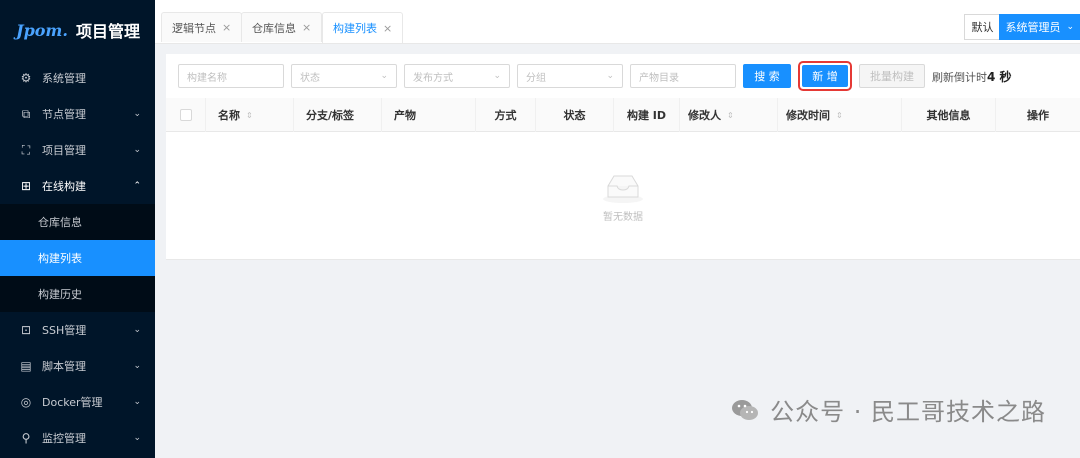 Image resolution: width=1080 pixels, height=458 pixels. I want to click on sidebar-item-monitor: ⚲ 监控管理 ⌄, so click(77, 438).